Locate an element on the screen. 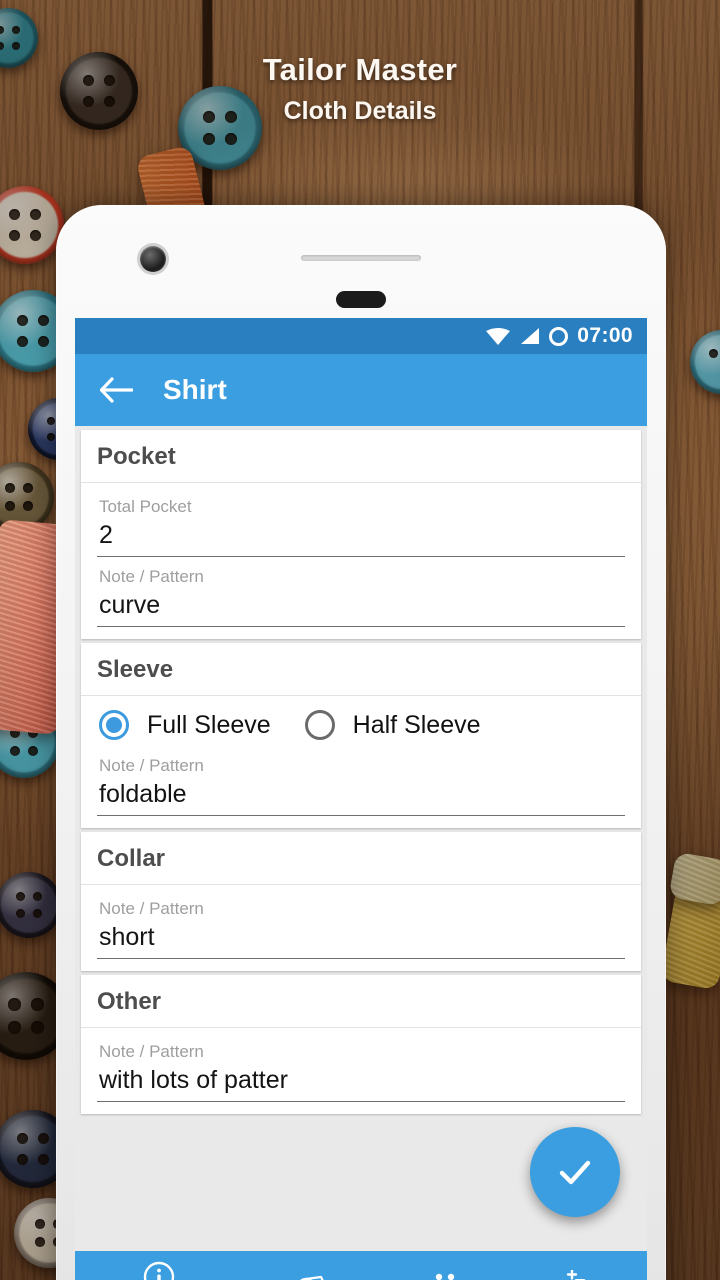 Image resolution: width=720 pixels, height=1280 pixels. radio-unselected-icon is located at coordinates (319, 725).